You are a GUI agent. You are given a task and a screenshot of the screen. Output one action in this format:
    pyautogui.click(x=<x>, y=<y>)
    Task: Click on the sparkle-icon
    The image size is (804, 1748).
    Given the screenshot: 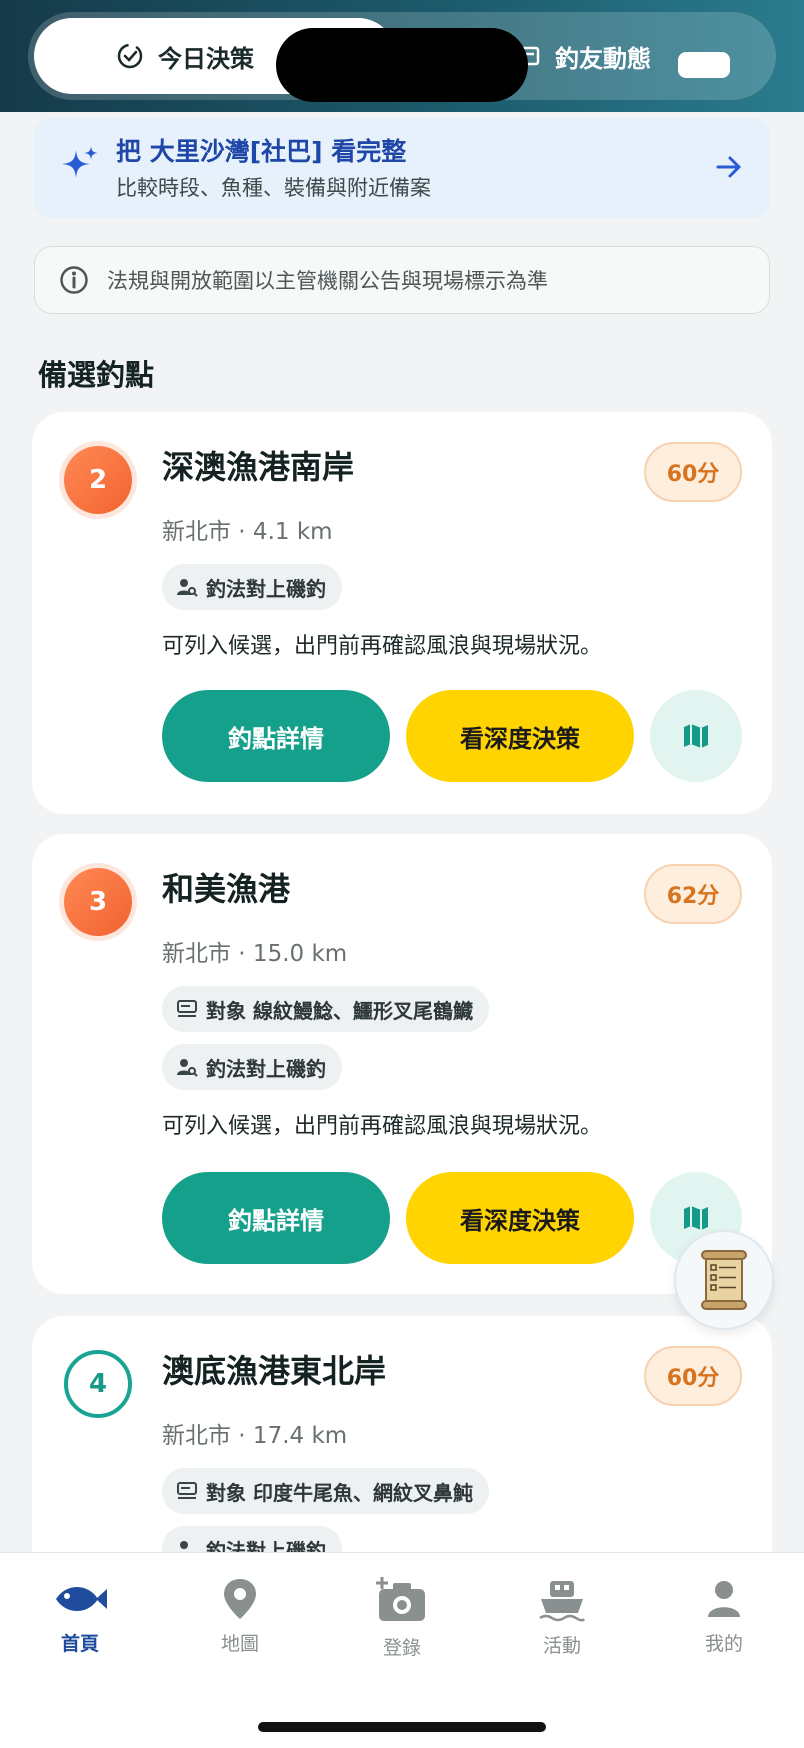 What is the action you would take?
    pyautogui.click(x=80, y=162)
    